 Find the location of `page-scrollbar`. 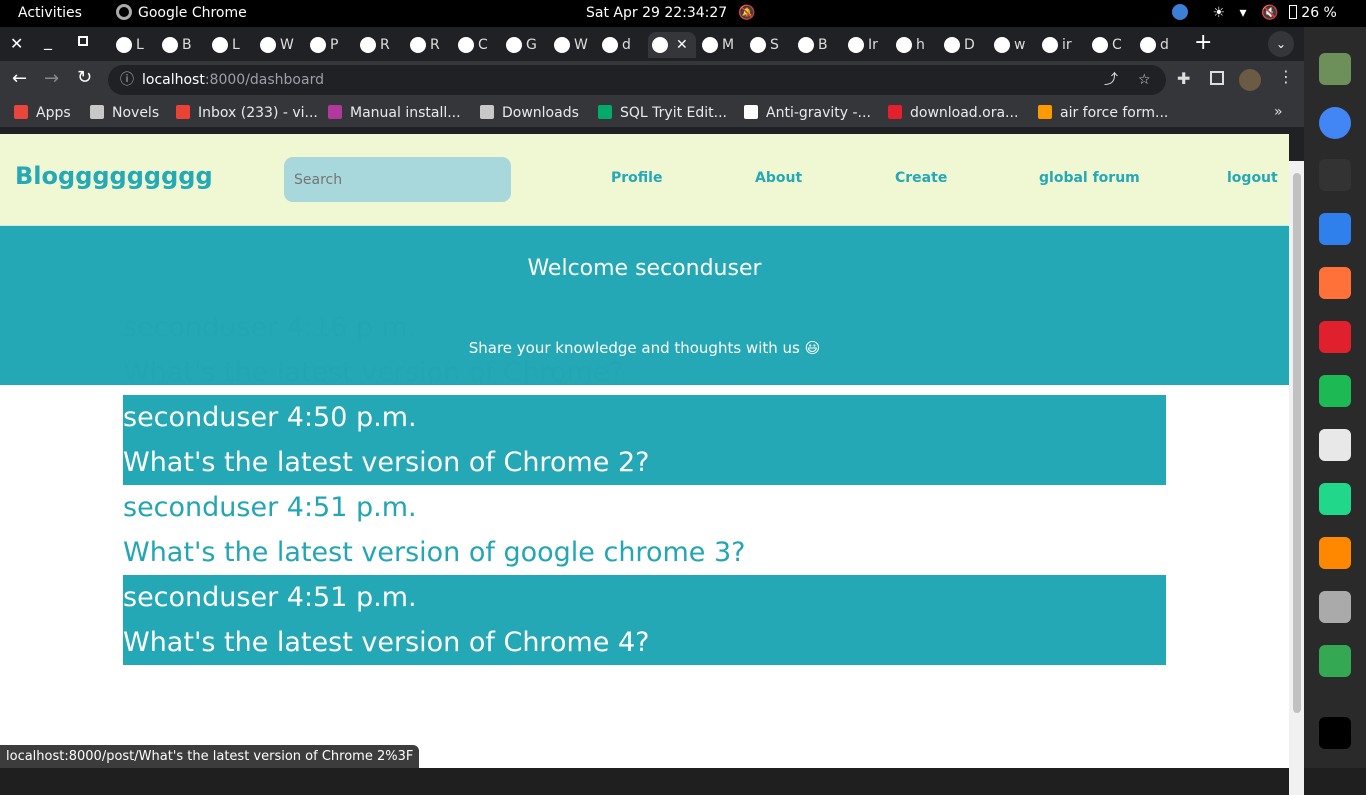

page-scrollbar is located at coordinates (1296, 478).